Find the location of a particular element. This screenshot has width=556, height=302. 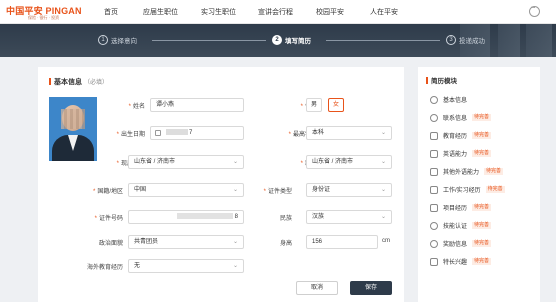

step-label: 选择意向 is located at coordinates (124, 41).